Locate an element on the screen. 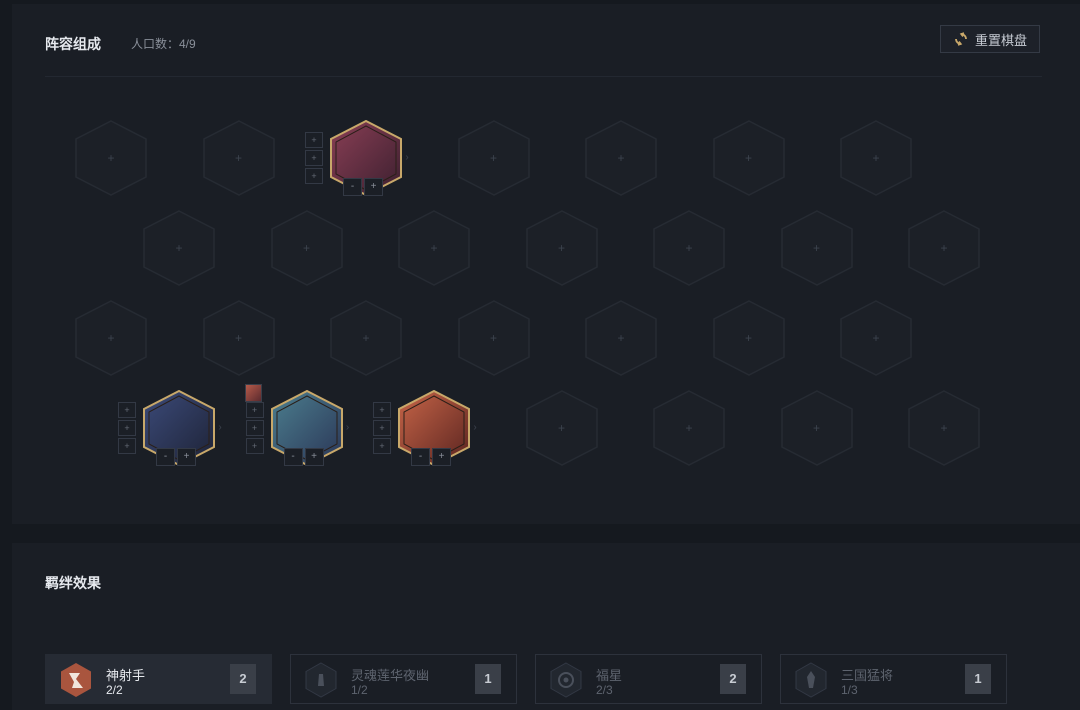 Image resolution: width=1080 pixels, height=710 pixels. trait-card-spirit-blossom: 灵魂莲华夜幽 1/2 1 is located at coordinates (403, 679).